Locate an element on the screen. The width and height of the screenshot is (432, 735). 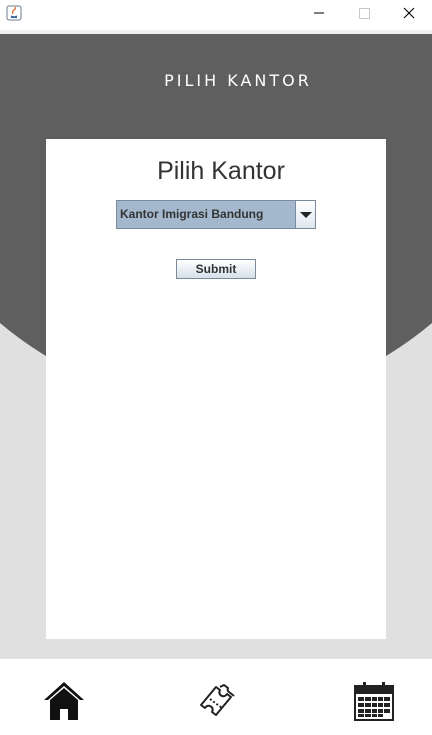
office-select-value: Kantor Imigrasi Bandung is located at coordinates (192, 214).